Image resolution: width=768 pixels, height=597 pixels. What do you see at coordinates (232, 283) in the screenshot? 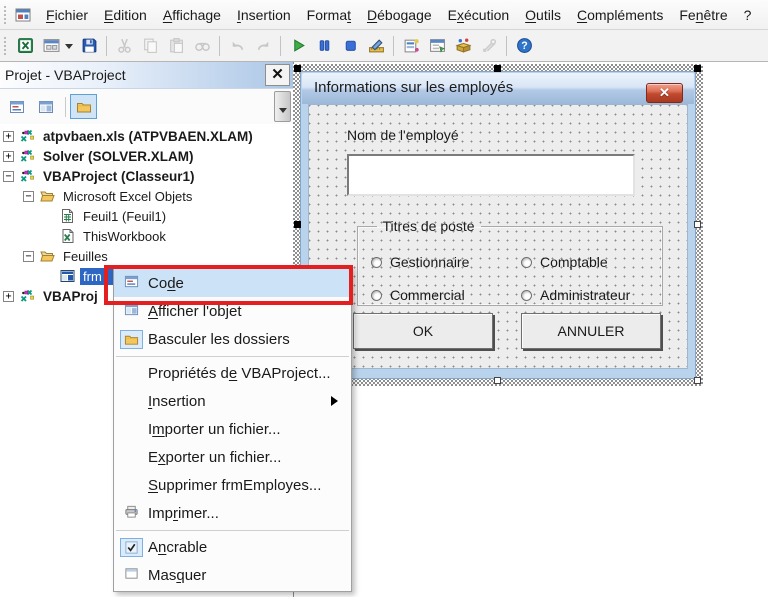
I see `context-menu-item-code: Code` at bounding box center [232, 283].